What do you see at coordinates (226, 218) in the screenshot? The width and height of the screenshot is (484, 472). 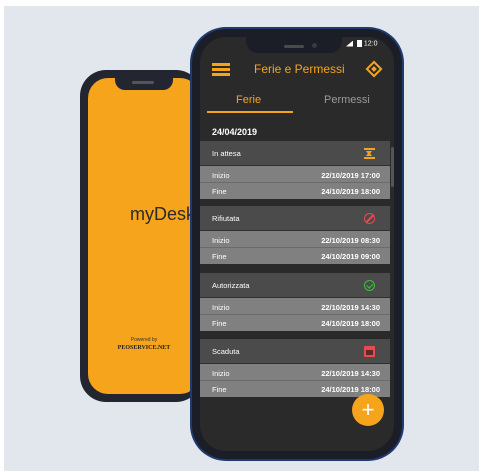 I see `request-status: Rifiutata` at bounding box center [226, 218].